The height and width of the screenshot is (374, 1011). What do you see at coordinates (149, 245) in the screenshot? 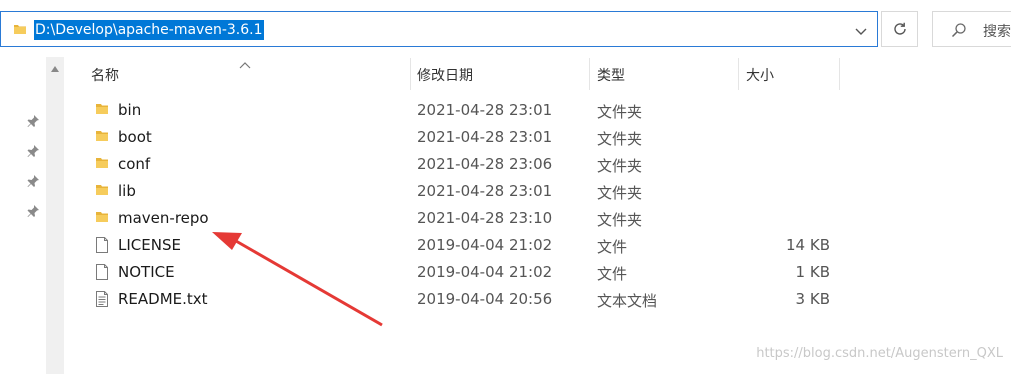
I see `file-name: LICENSE` at bounding box center [149, 245].